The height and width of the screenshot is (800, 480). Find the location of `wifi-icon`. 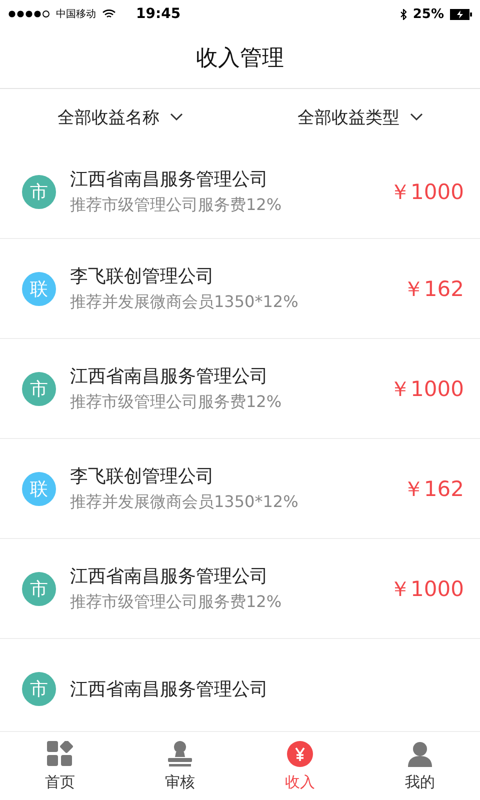

wifi-icon is located at coordinates (109, 14).